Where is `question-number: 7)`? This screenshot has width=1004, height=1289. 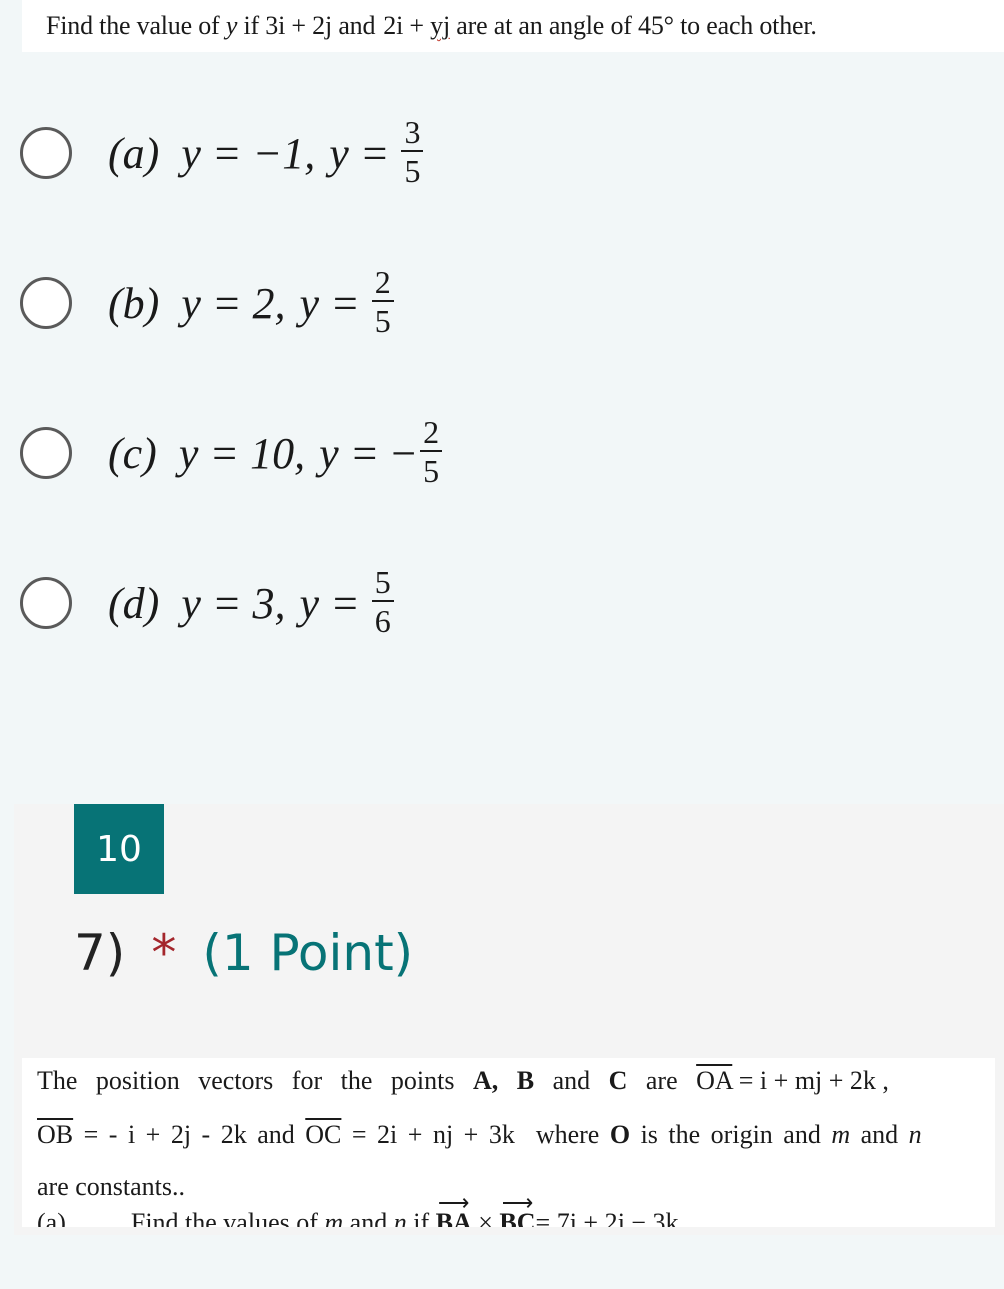 question-number: 7) is located at coordinates (100, 953).